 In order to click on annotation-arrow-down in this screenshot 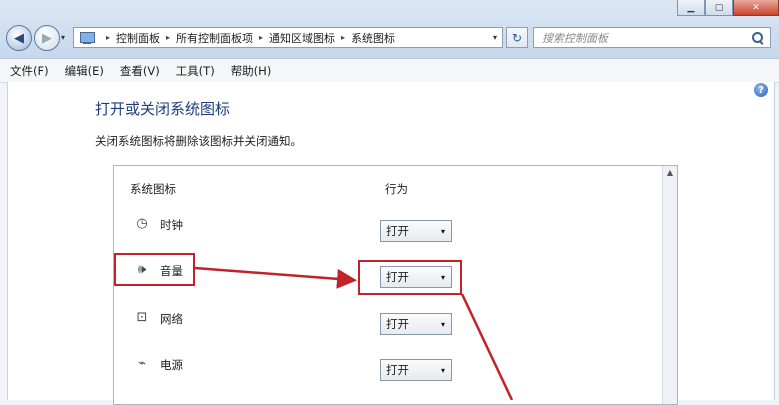, I will do `click(487, 346)`.